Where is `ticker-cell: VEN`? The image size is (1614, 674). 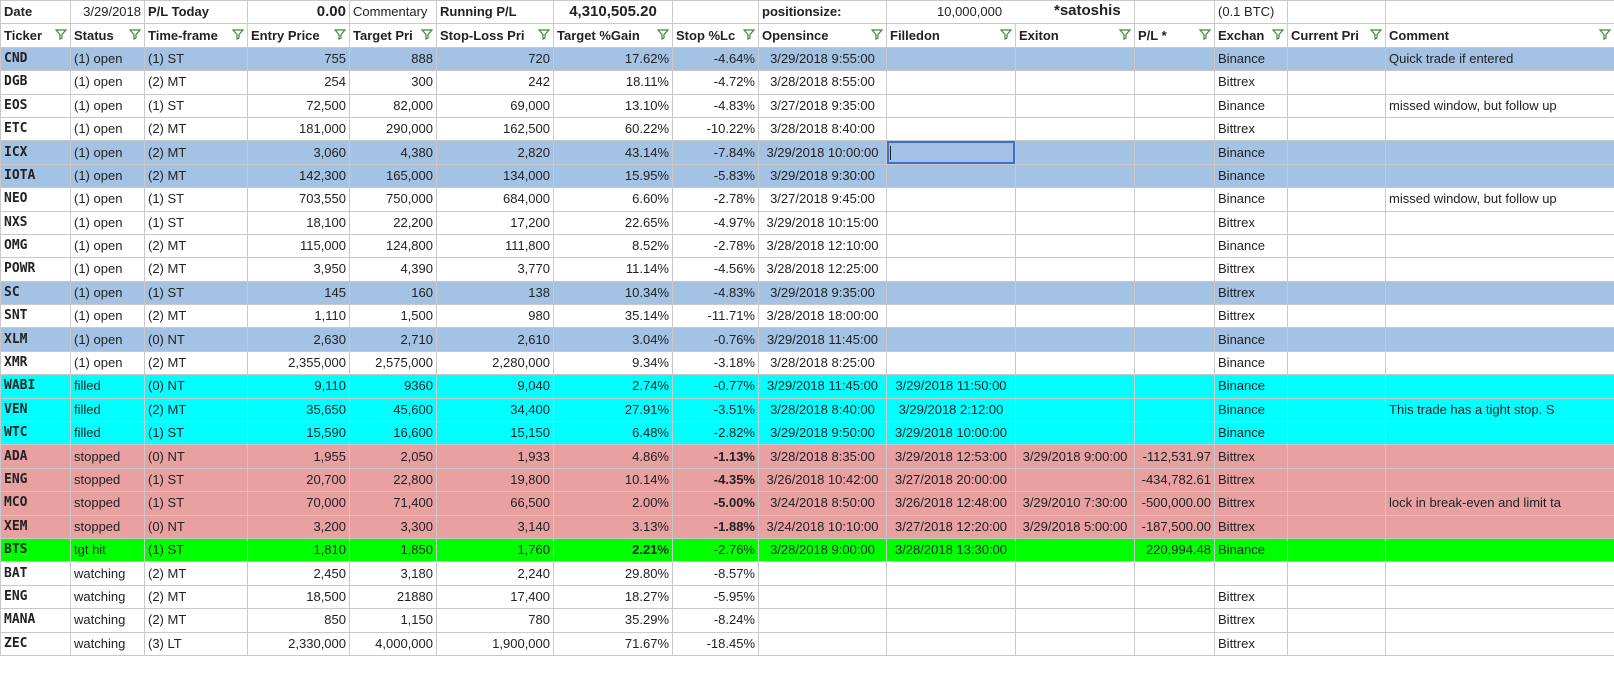 ticker-cell: VEN is located at coordinates (35, 410).